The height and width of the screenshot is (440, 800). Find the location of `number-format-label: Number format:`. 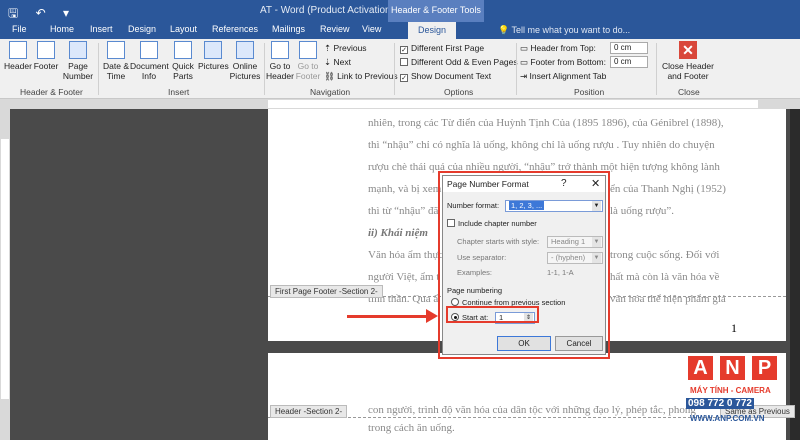

number-format-label: Number format: is located at coordinates (473, 205).